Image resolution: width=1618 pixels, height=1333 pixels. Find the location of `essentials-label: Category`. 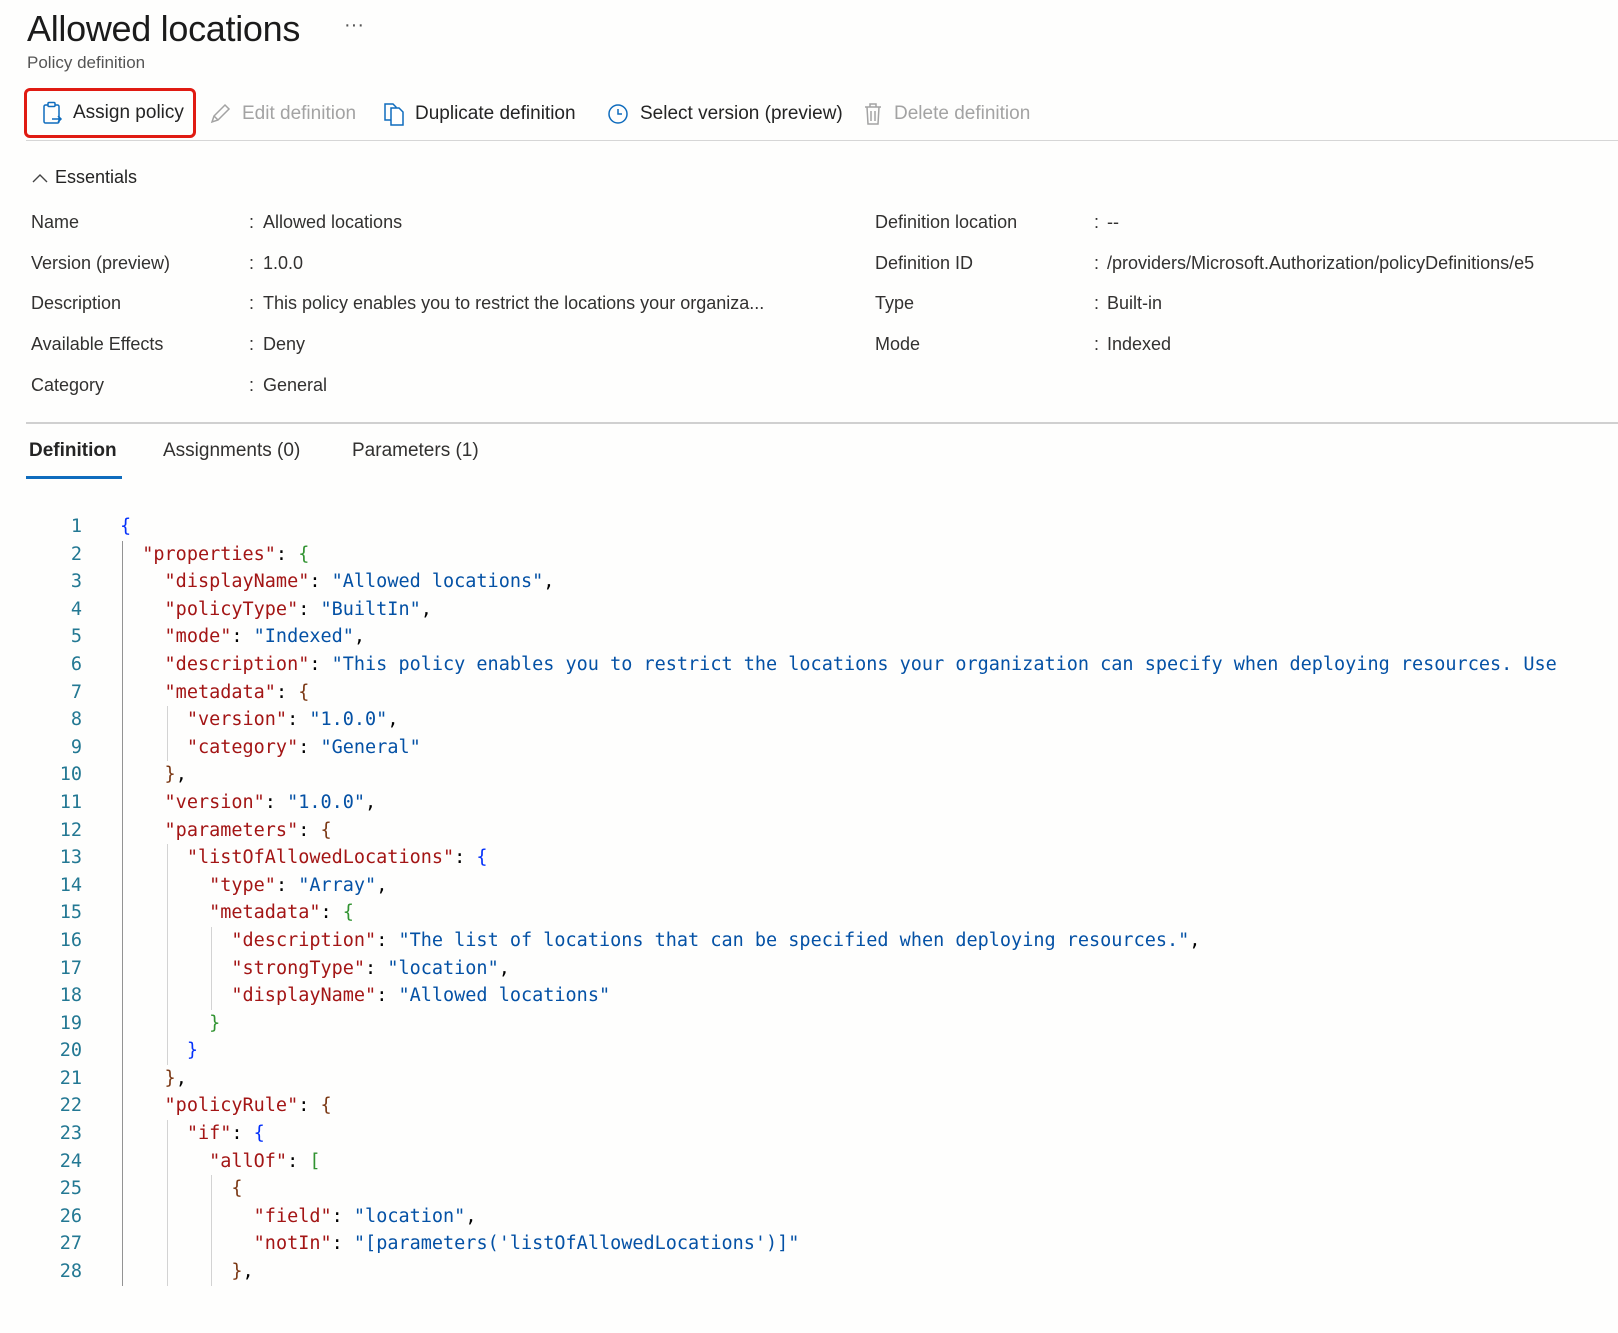

essentials-label: Category is located at coordinates (68, 385).